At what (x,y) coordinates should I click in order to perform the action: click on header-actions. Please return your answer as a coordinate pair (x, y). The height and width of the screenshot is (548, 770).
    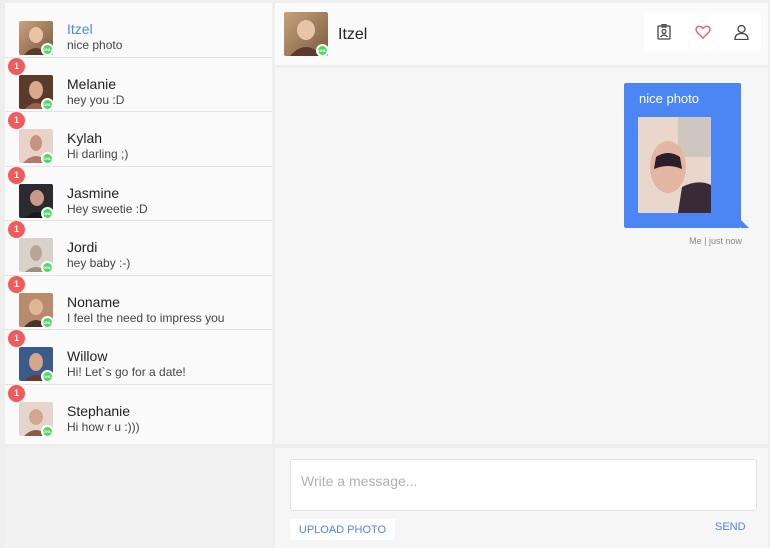
    Looking at the image, I should click on (702, 32).